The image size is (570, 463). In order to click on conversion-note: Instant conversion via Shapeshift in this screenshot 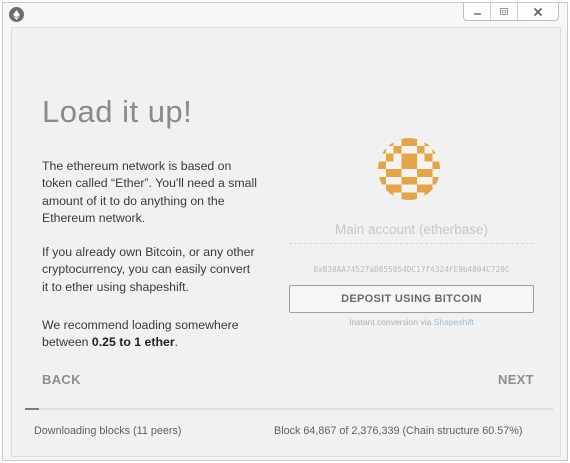, I will do `click(411, 322)`.